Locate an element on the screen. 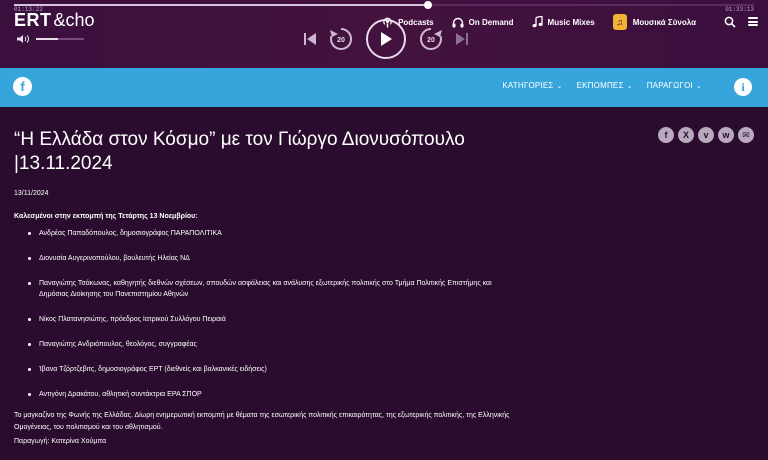  music-mixes-link: Music Mixes is located at coordinates (563, 22).